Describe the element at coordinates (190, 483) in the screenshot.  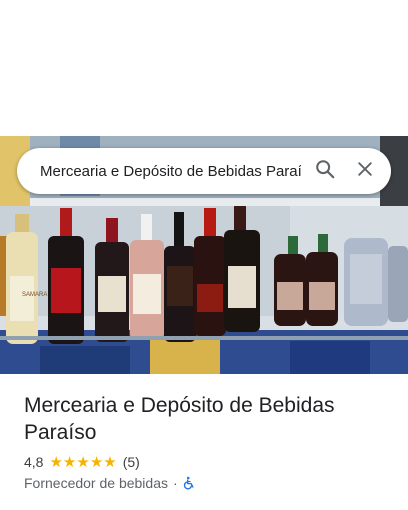
I see `wheelchair-accessible-icon` at that location.